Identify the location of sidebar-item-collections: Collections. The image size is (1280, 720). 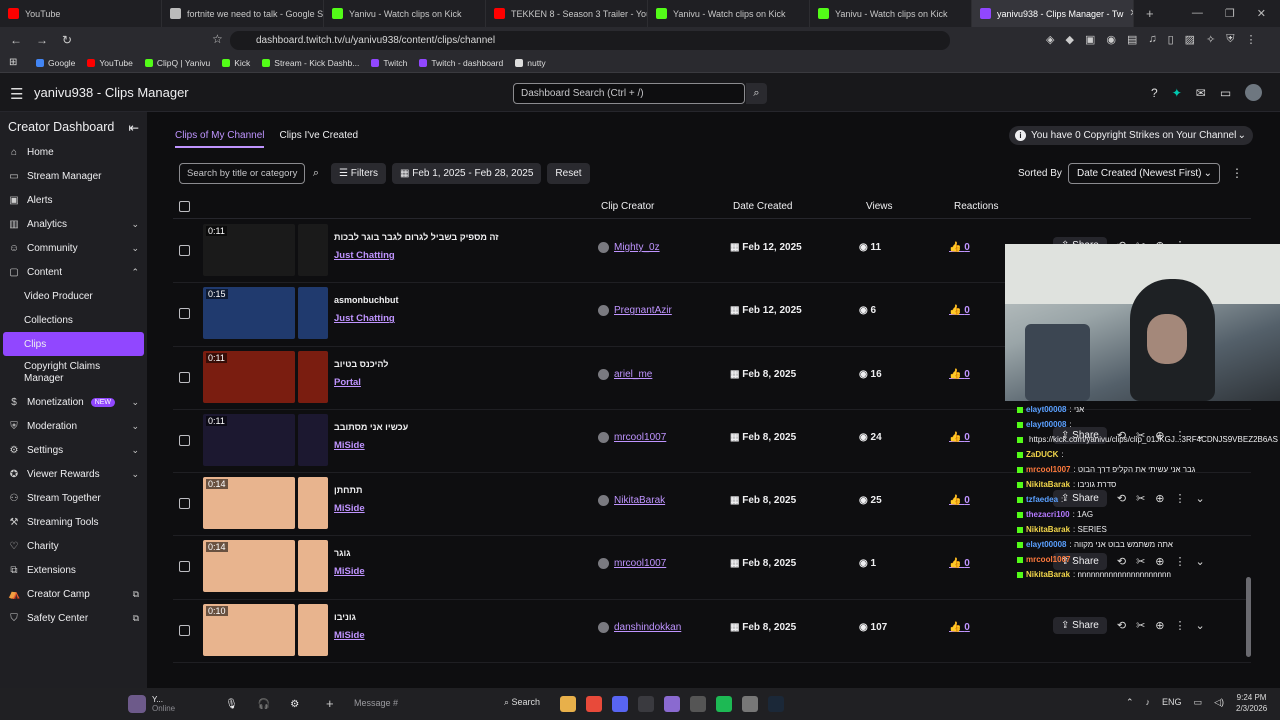
(73, 320).